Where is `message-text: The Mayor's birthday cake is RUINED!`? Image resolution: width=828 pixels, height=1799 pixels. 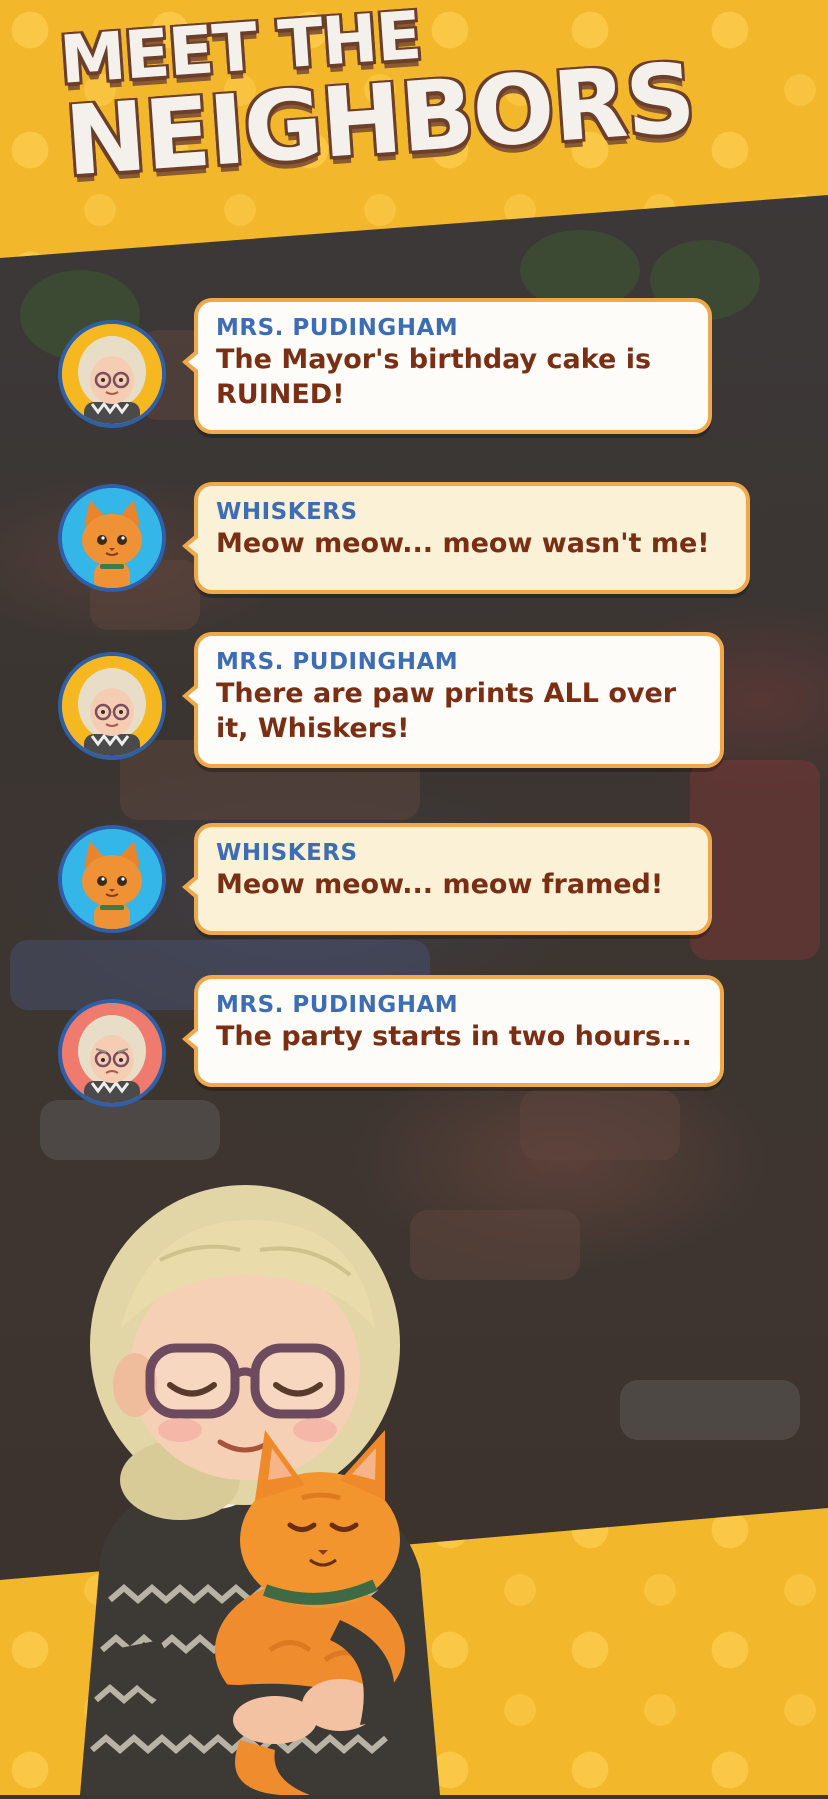
message-text: The Mayor's birthday cake is RUINED! is located at coordinates (434, 377).